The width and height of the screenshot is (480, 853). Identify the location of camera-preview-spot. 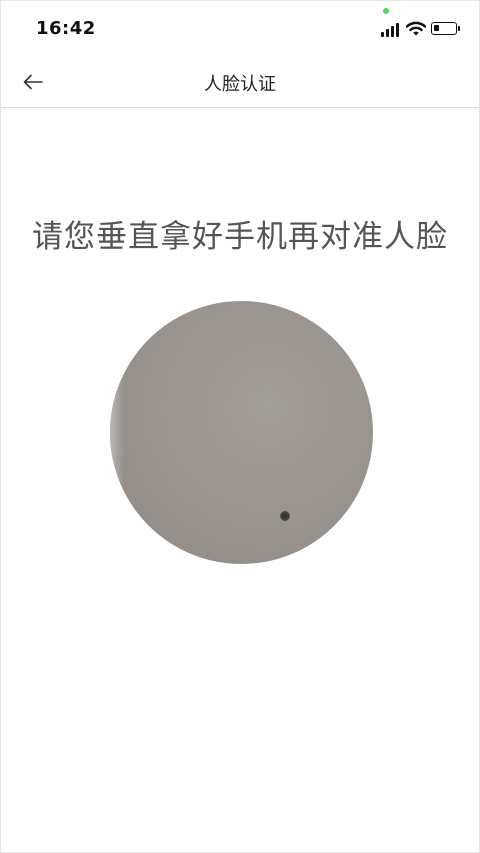
(285, 516).